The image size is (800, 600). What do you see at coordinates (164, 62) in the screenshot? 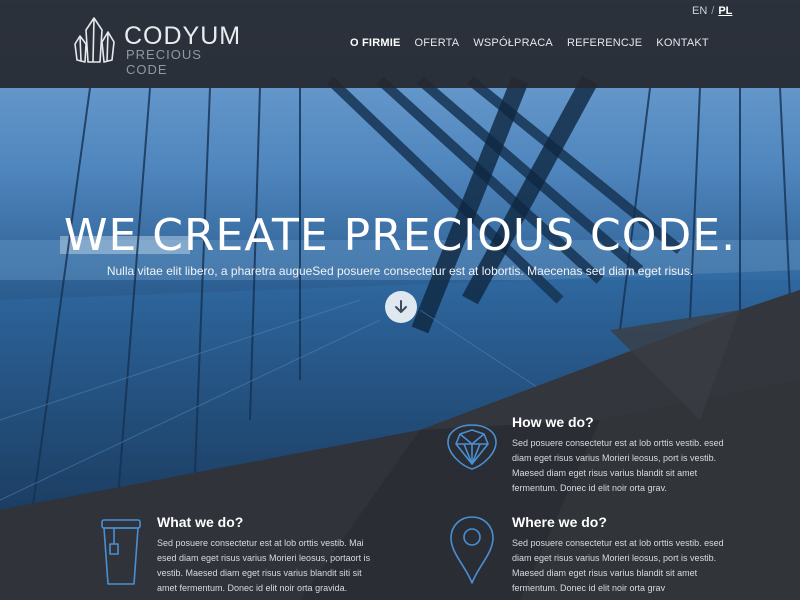
I see `logo-subtitle: PRECIOUS CODE` at bounding box center [164, 62].